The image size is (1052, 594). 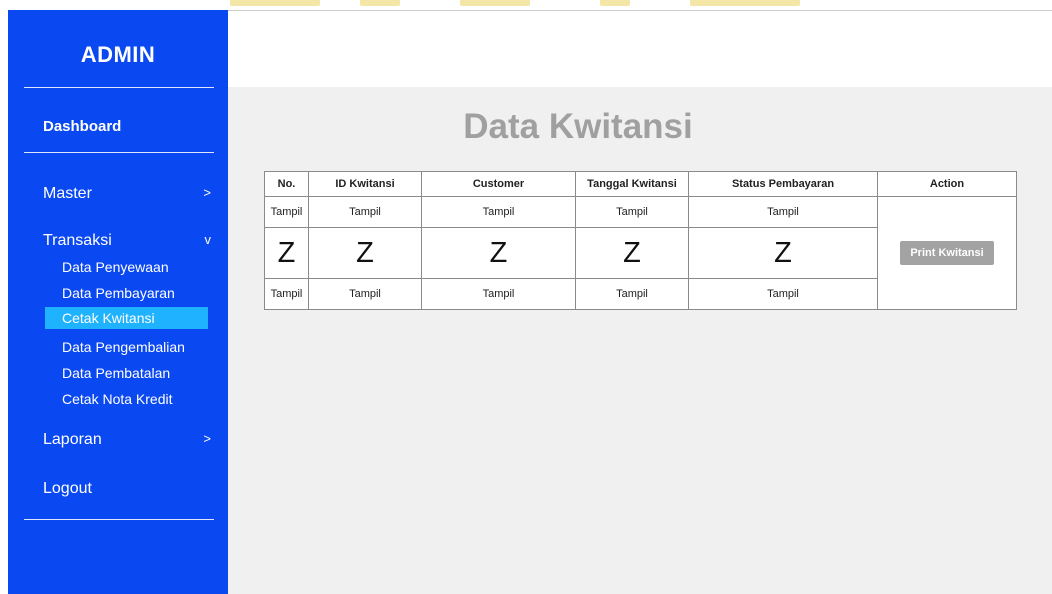 What do you see at coordinates (783, 184) in the screenshot?
I see `column-header-status-pembayaran: Status Pembayaran` at bounding box center [783, 184].